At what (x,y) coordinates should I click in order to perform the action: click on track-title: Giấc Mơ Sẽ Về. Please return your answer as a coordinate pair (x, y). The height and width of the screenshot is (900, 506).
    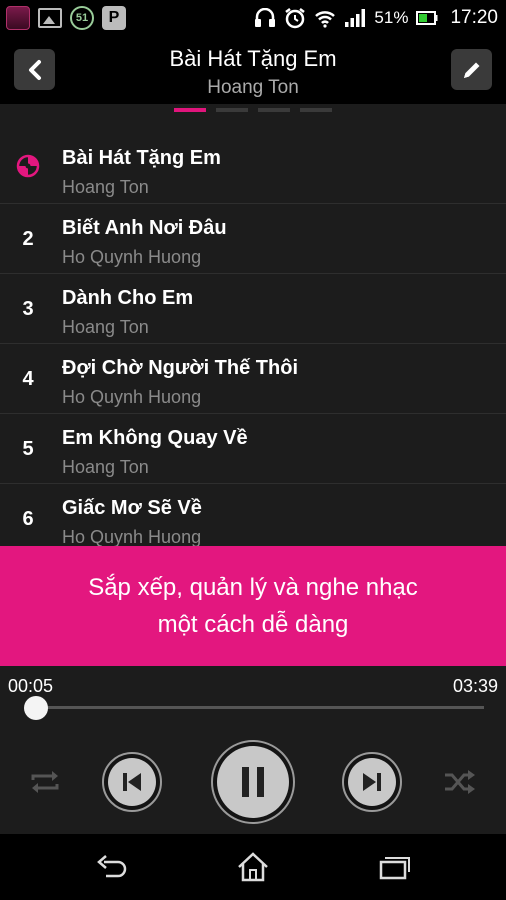
    Looking at the image, I should click on (132, 508).